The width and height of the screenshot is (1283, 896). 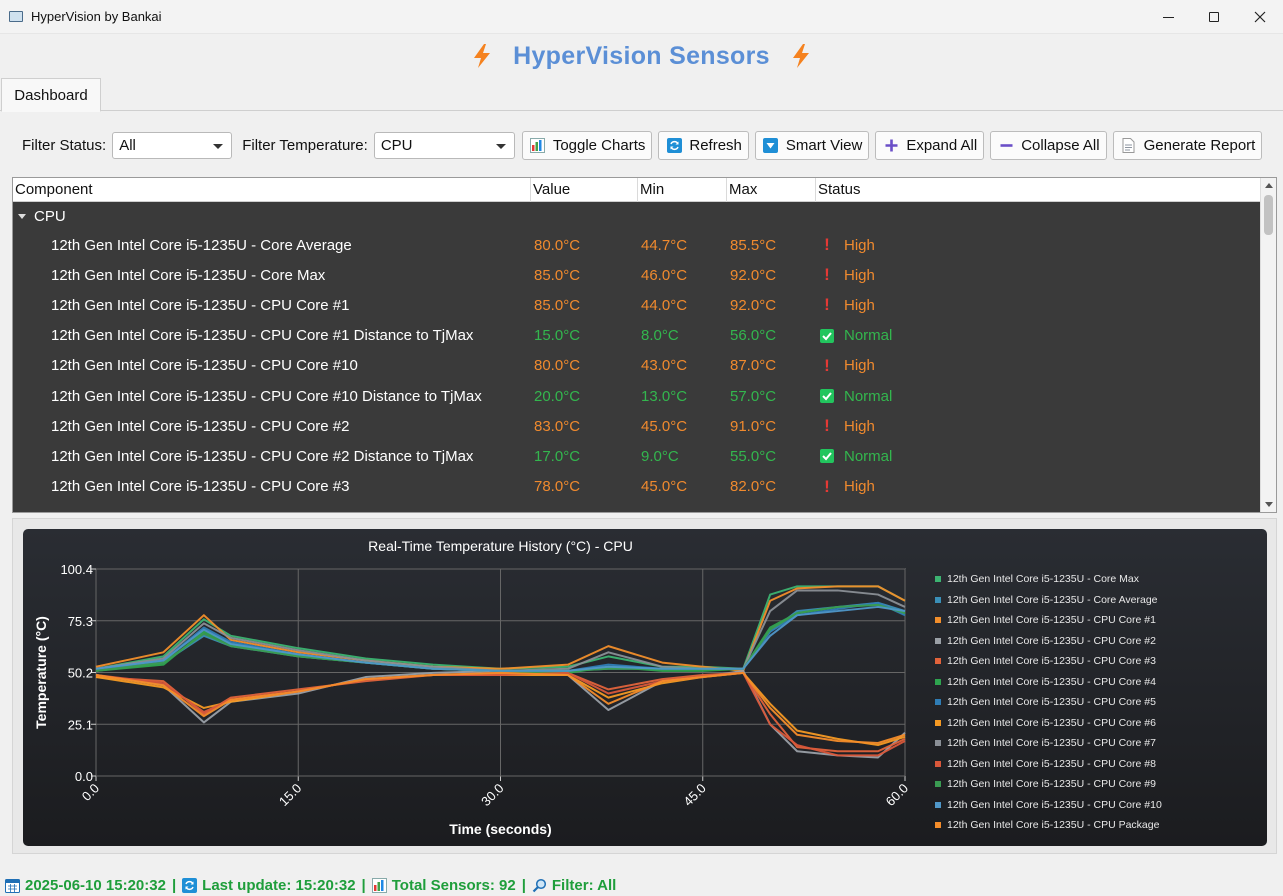 I want to click on minimize-icon, so click(x=1168, y=17).